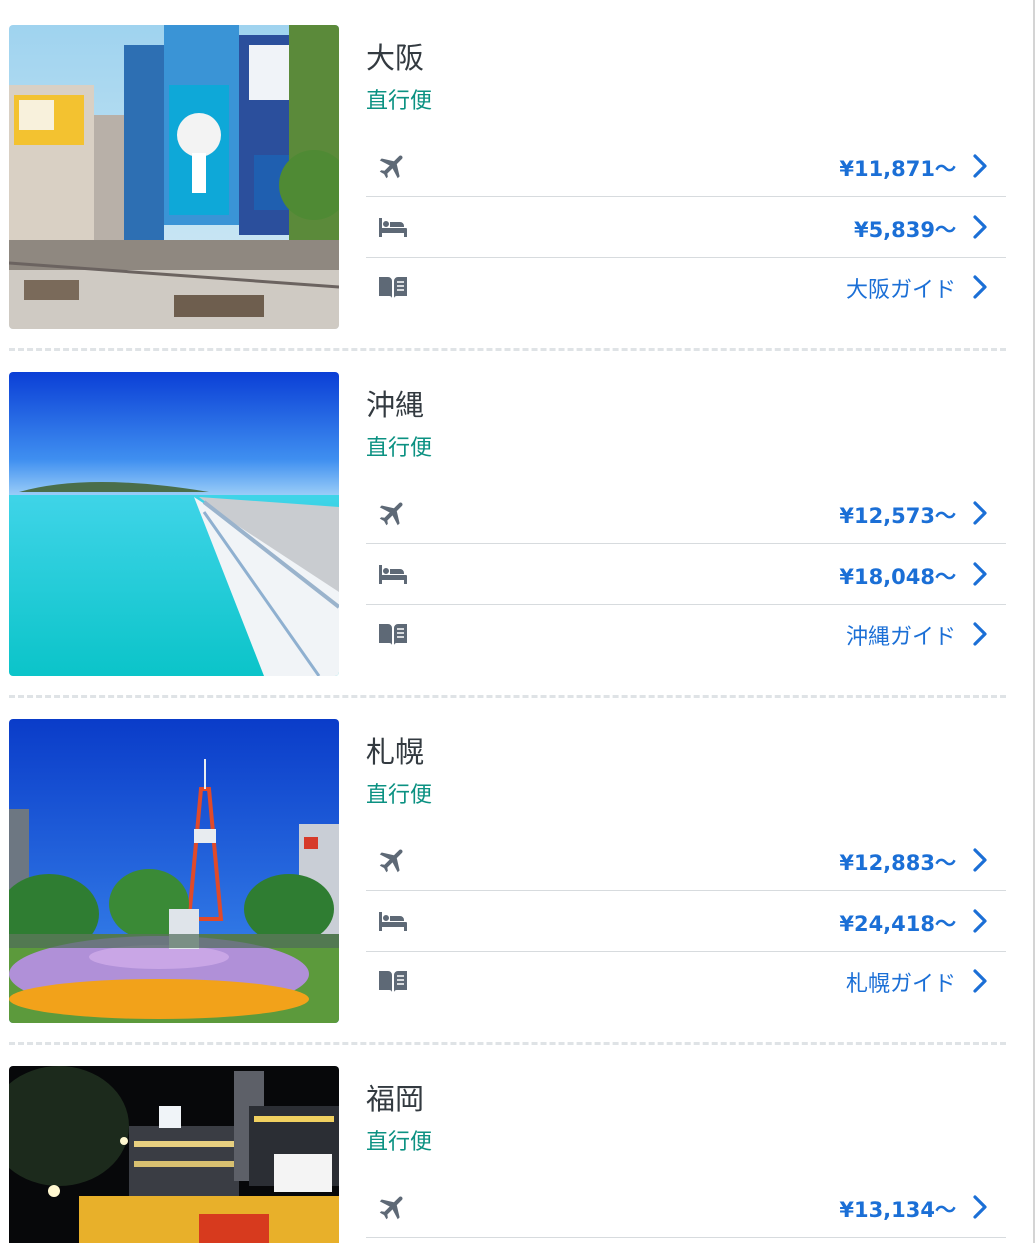 The height and width of the screenshot is (1243, 1035). I want to click on guide-link: 沖縄ガイド, so click(901, 635).